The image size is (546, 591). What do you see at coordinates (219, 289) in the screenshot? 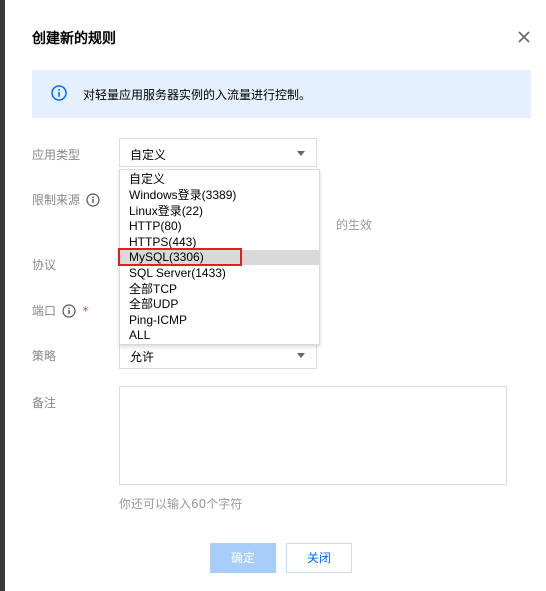
I see `dropdown-option: 全部TCP` at bounding box center [219, 289].